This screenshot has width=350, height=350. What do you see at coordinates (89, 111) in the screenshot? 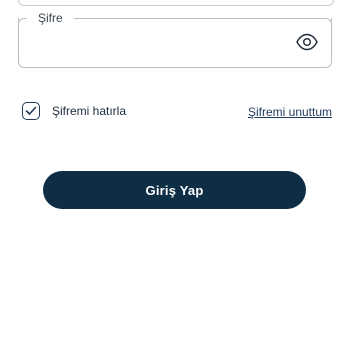
I see `remember-label: Şifremi hatırla` at bounding box center [89, 111].